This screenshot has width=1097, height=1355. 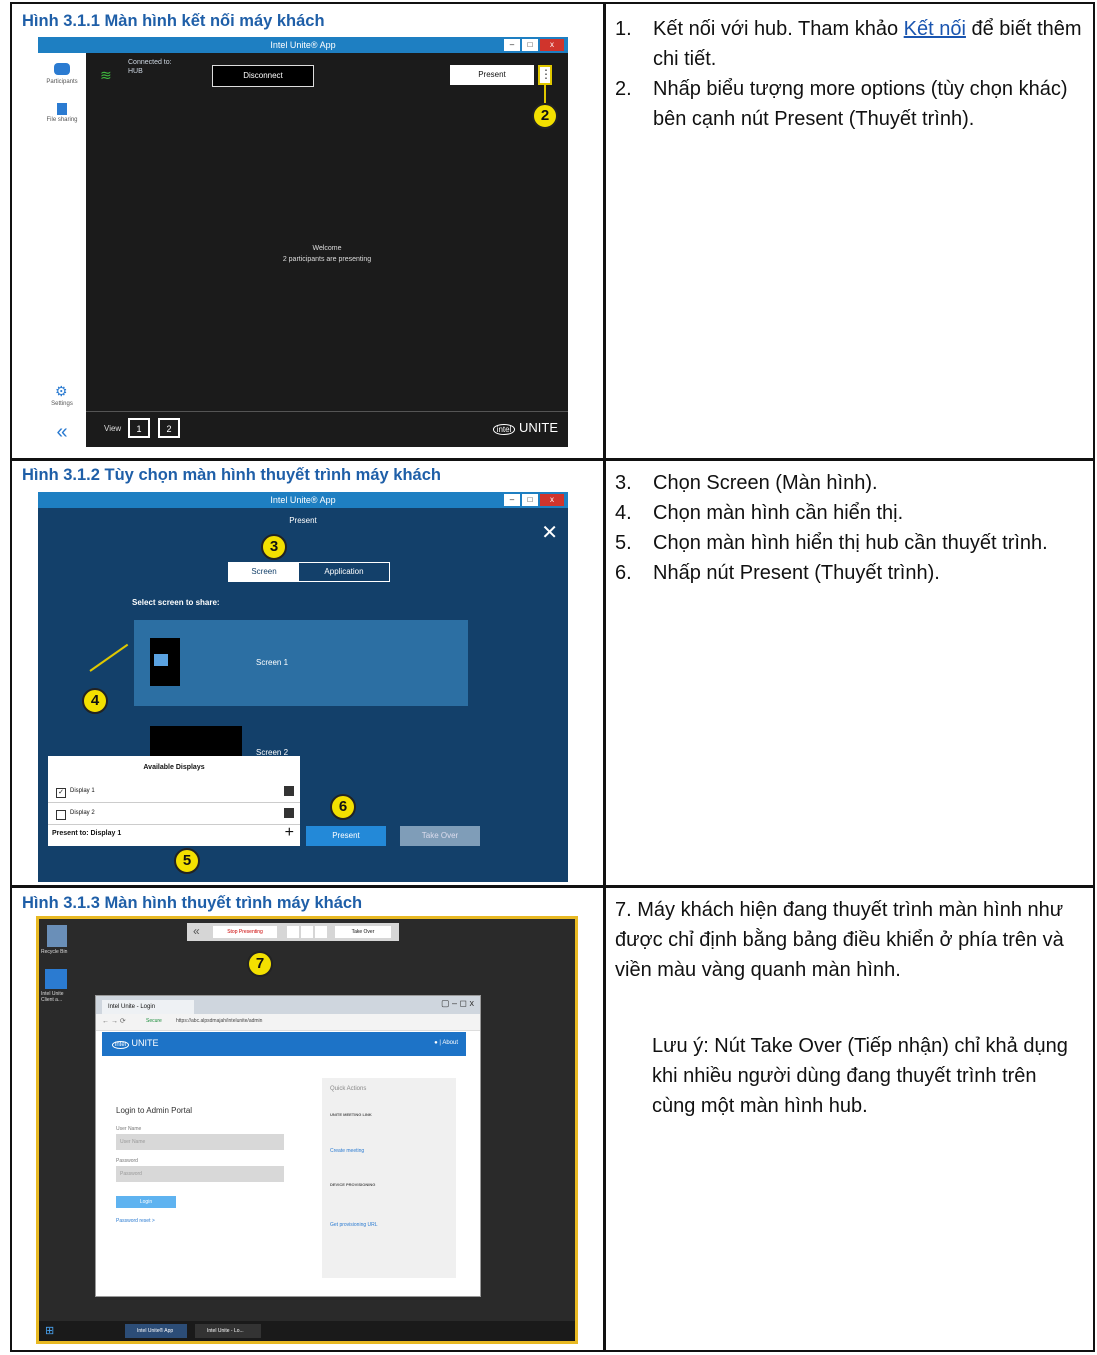 I want to click on password-label: Password, so click(x=127, y=1161).